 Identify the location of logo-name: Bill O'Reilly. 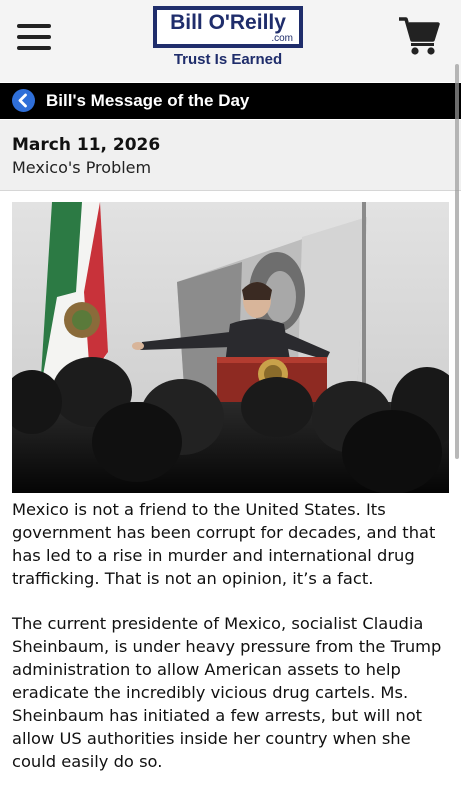
(228, 22).